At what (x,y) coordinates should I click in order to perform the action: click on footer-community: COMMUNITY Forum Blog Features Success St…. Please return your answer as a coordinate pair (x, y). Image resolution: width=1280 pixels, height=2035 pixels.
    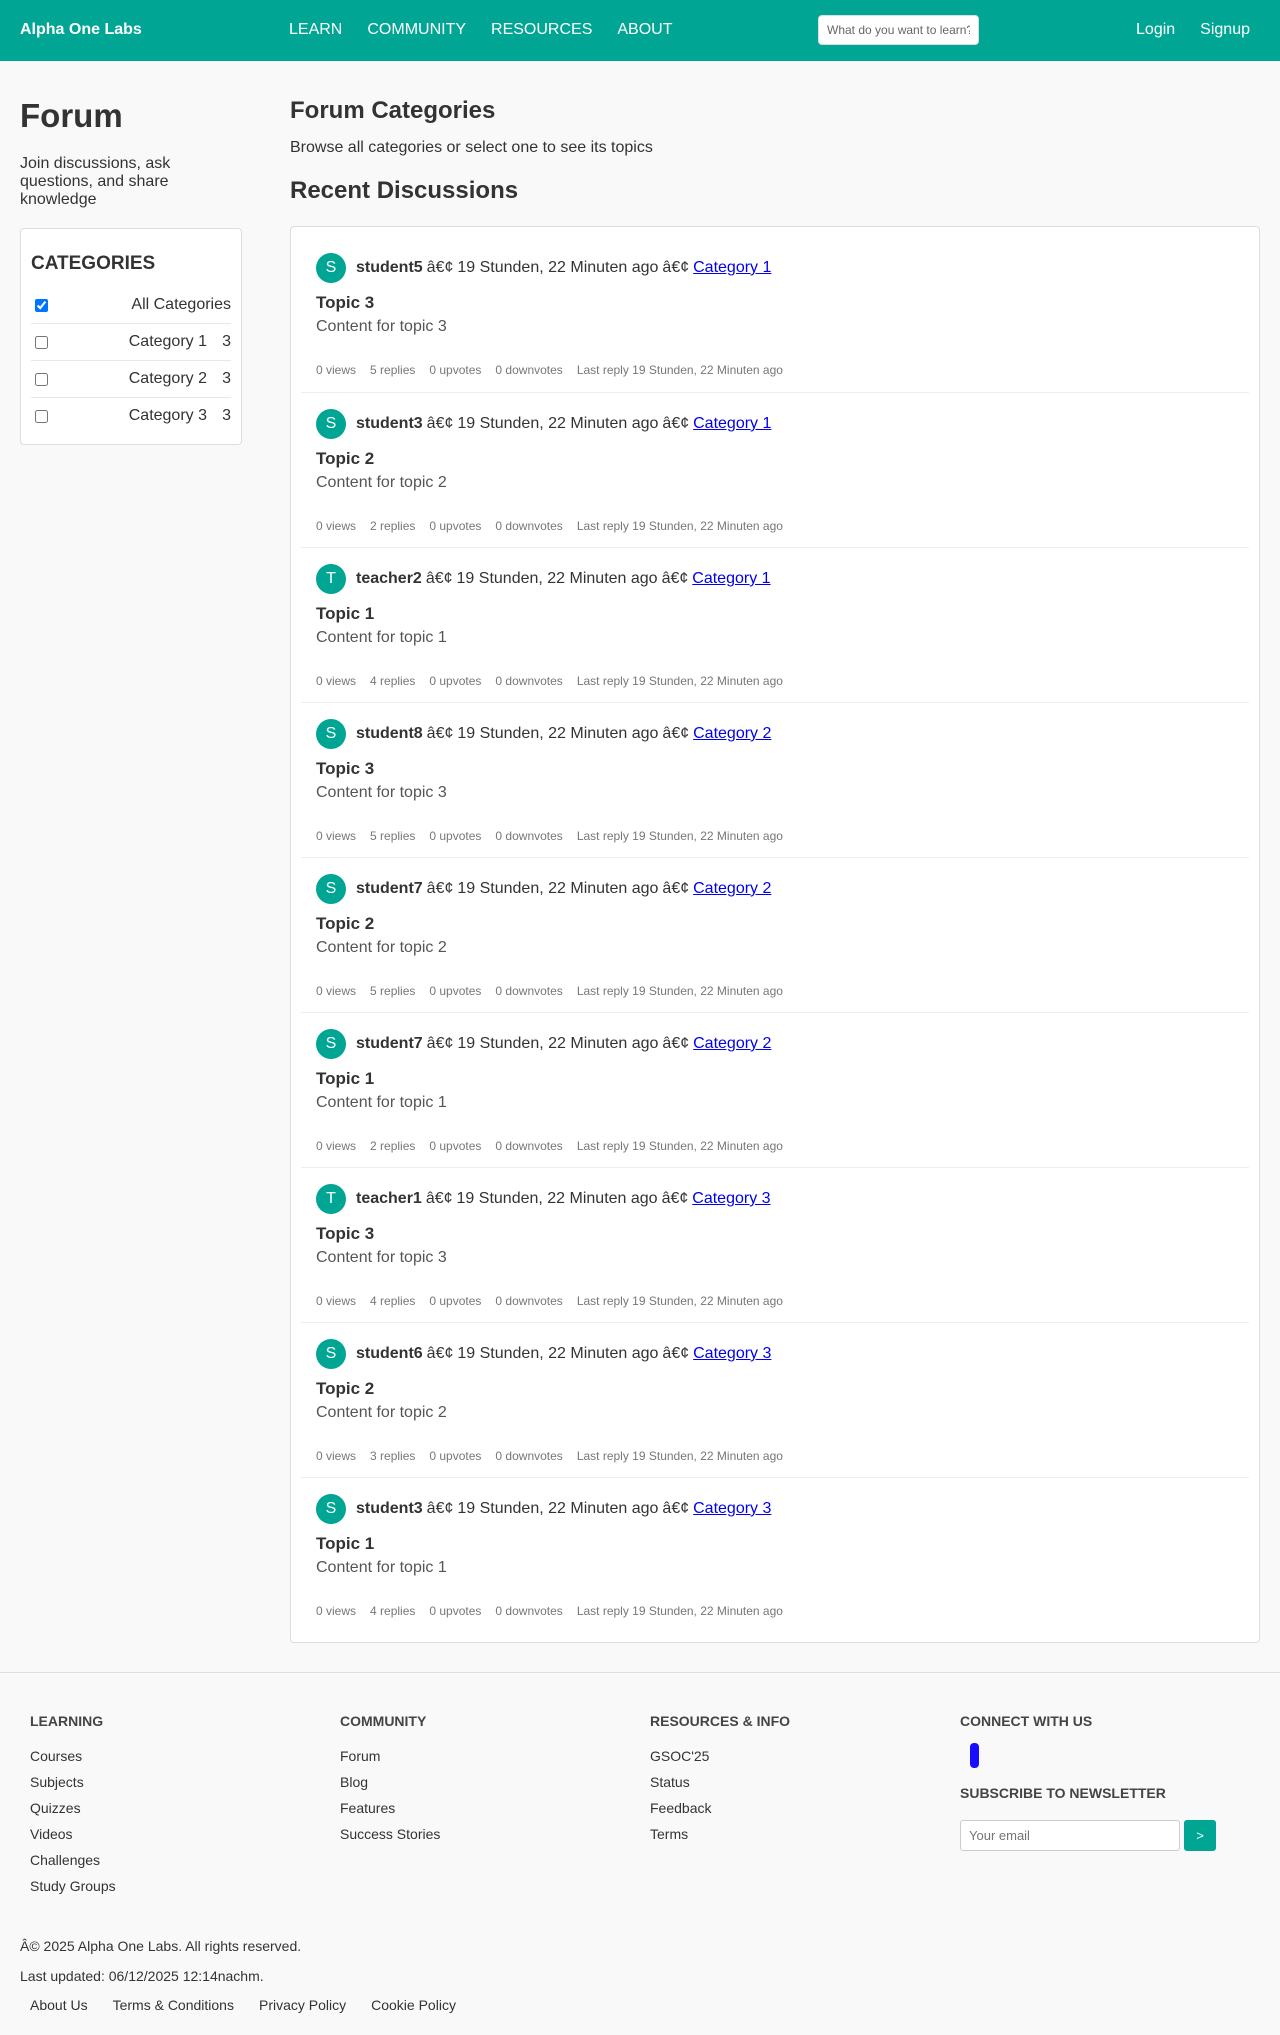
    Looking at the image, I should click on (390, 1782).